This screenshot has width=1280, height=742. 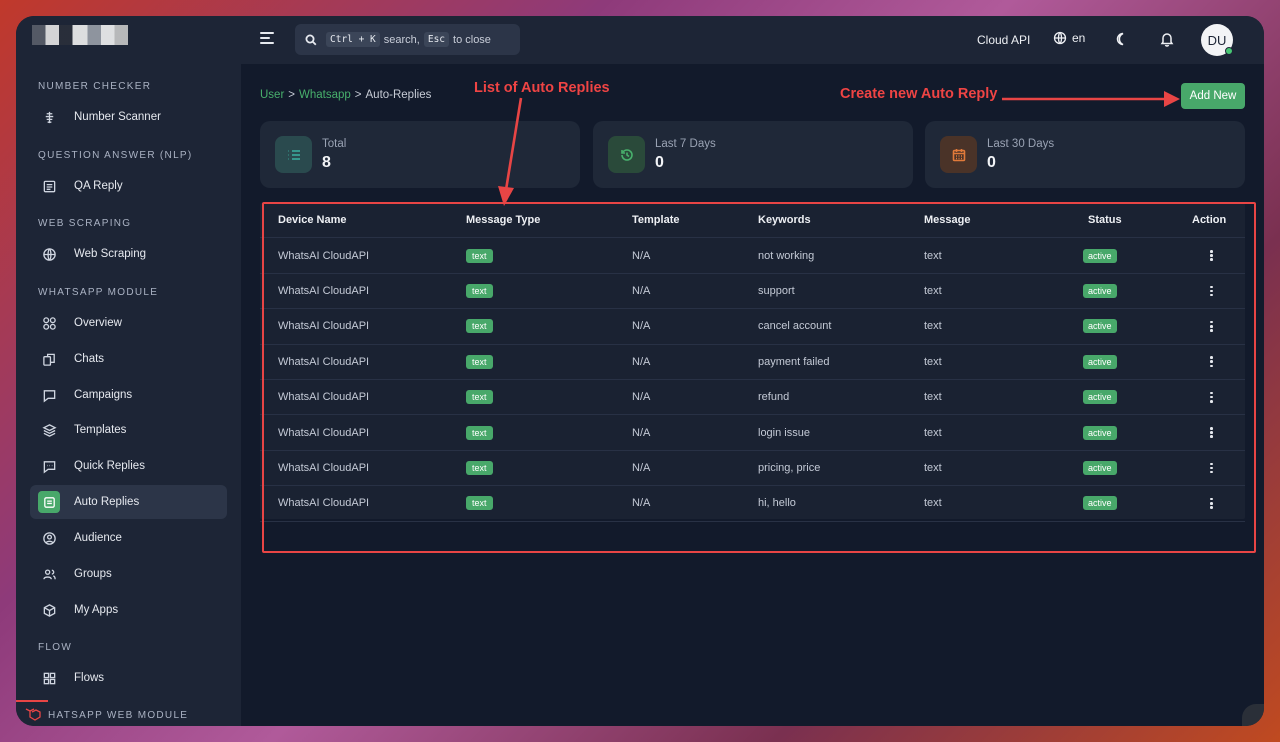 I want to click on sidebar-item-label: Groups, so click(x=93, y=574).